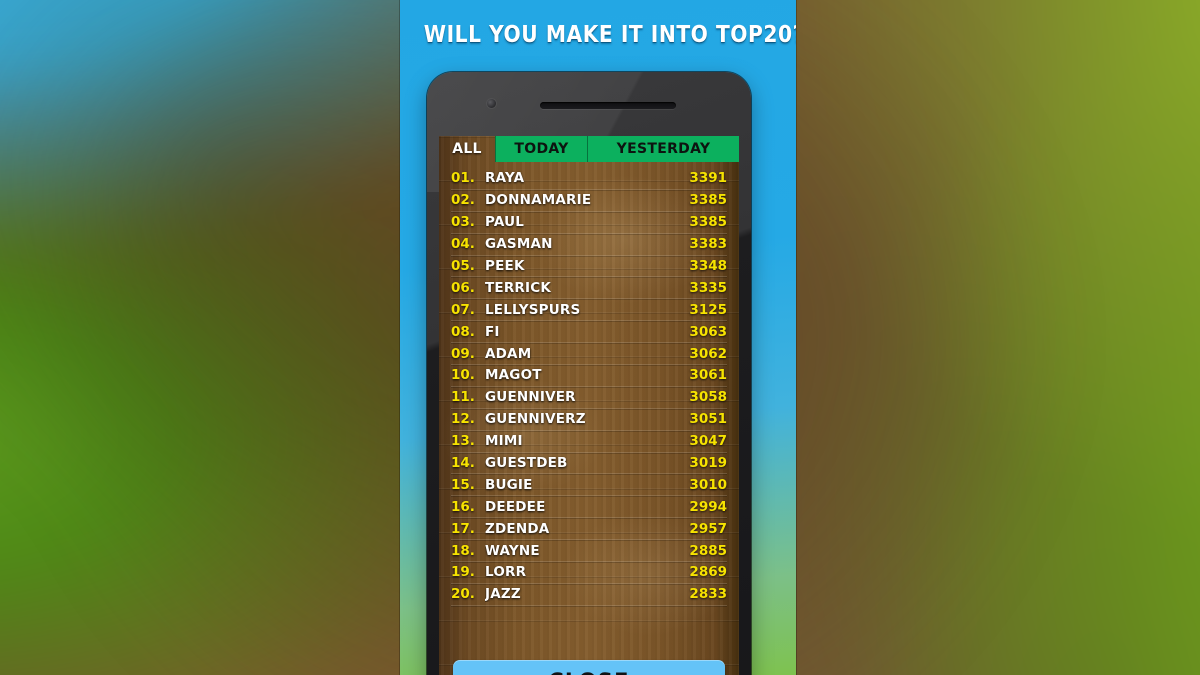  What do you see at coordinates (463, 506) in the screenshot?
I see `row-rank: 16.` at bounding box center [463, 506].